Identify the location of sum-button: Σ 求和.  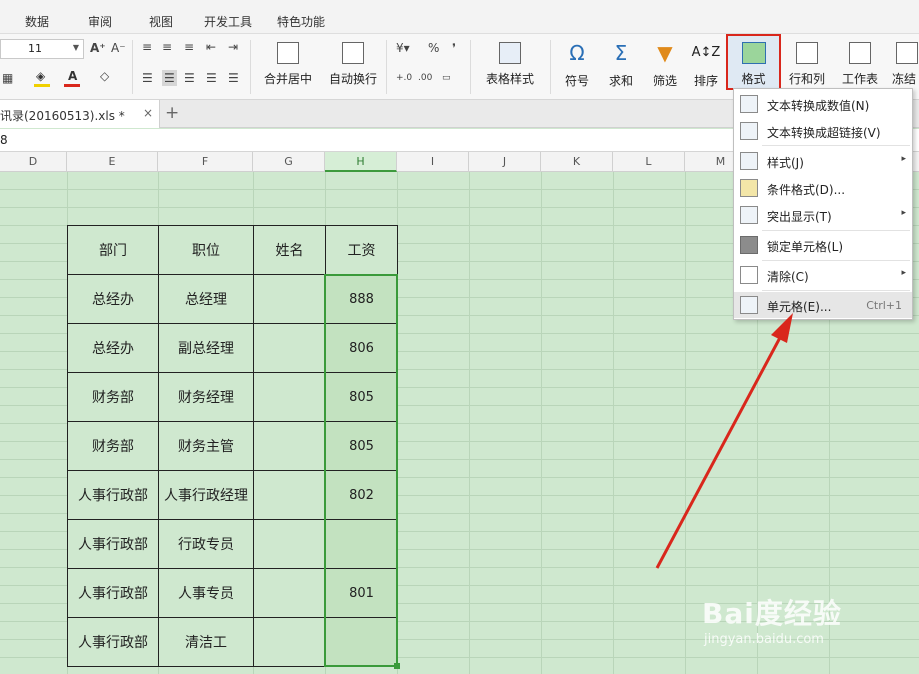
(621, 66).